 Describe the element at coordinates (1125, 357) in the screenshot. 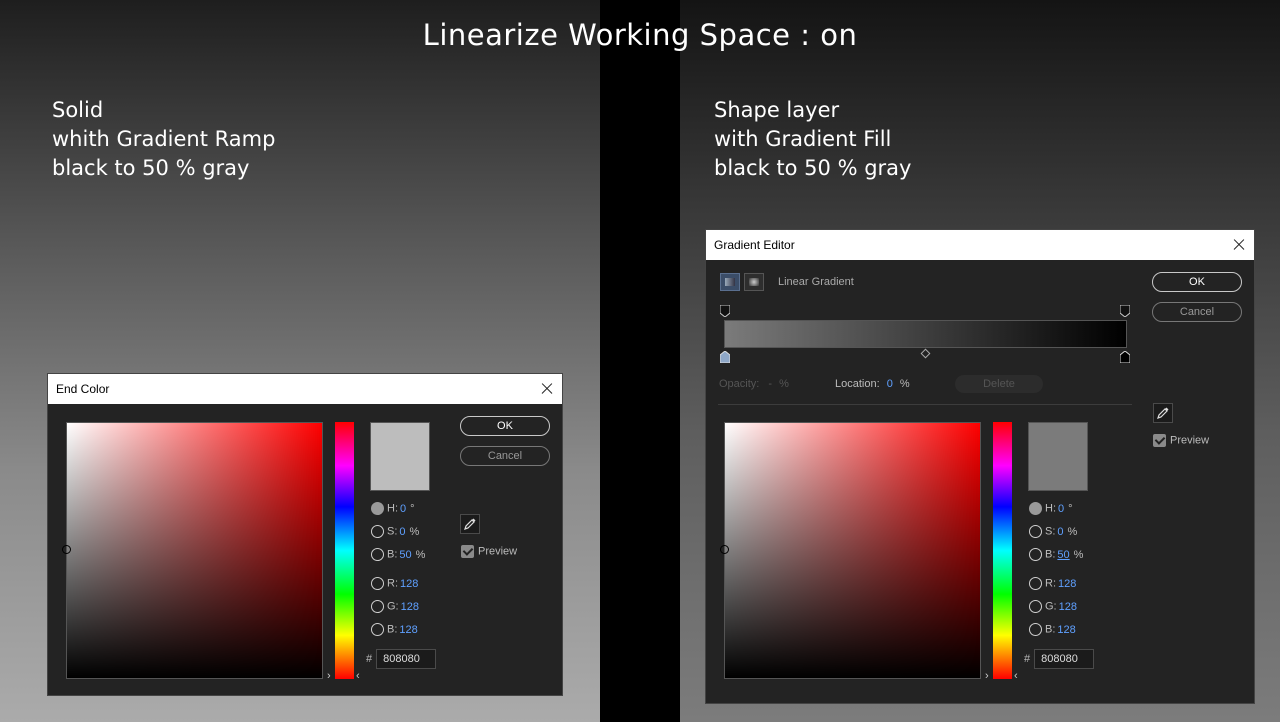

I see `color-stop-end` at that location.